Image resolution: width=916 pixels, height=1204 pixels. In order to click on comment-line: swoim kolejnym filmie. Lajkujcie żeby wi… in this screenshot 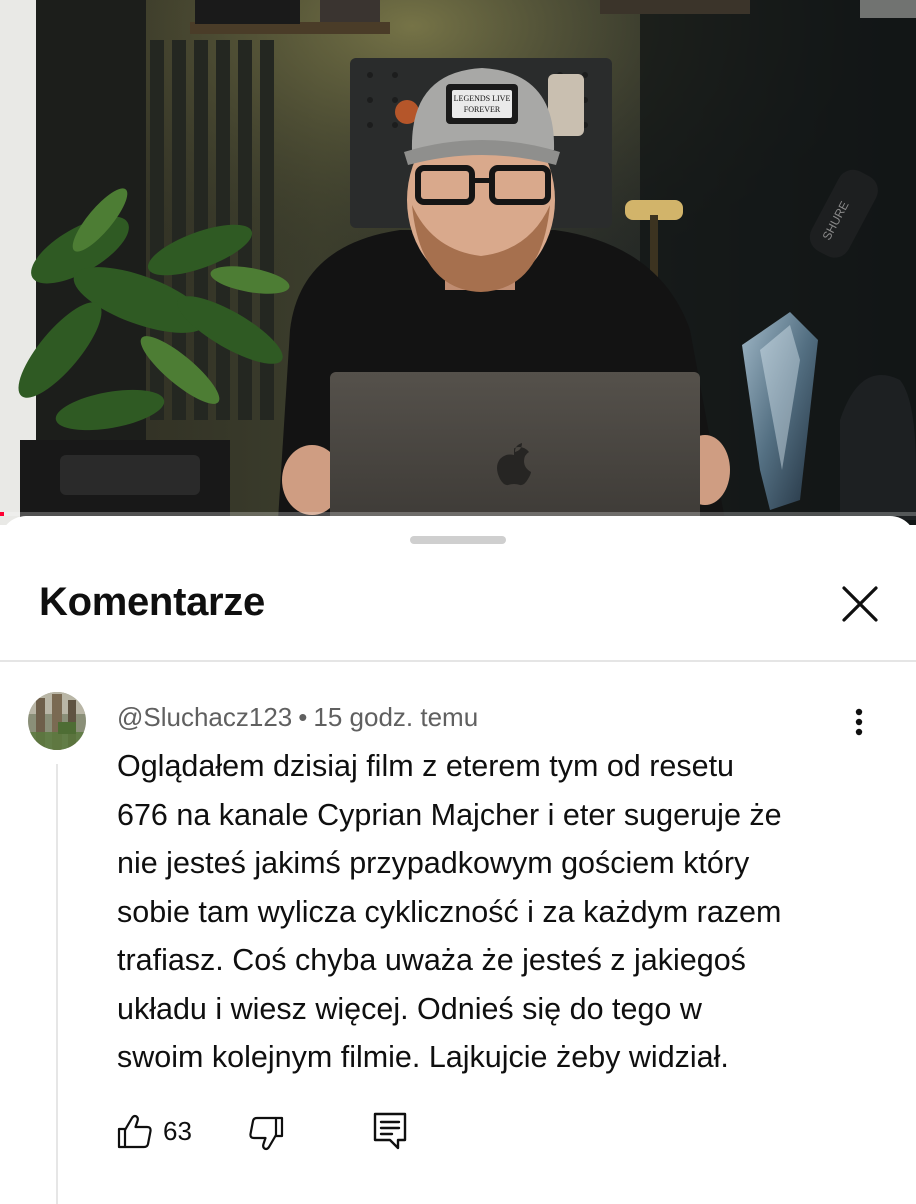, I will do `click(423, 1057)`.